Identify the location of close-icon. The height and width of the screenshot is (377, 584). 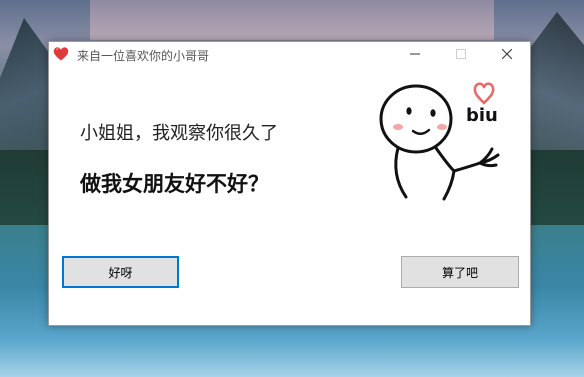
(507, 54).